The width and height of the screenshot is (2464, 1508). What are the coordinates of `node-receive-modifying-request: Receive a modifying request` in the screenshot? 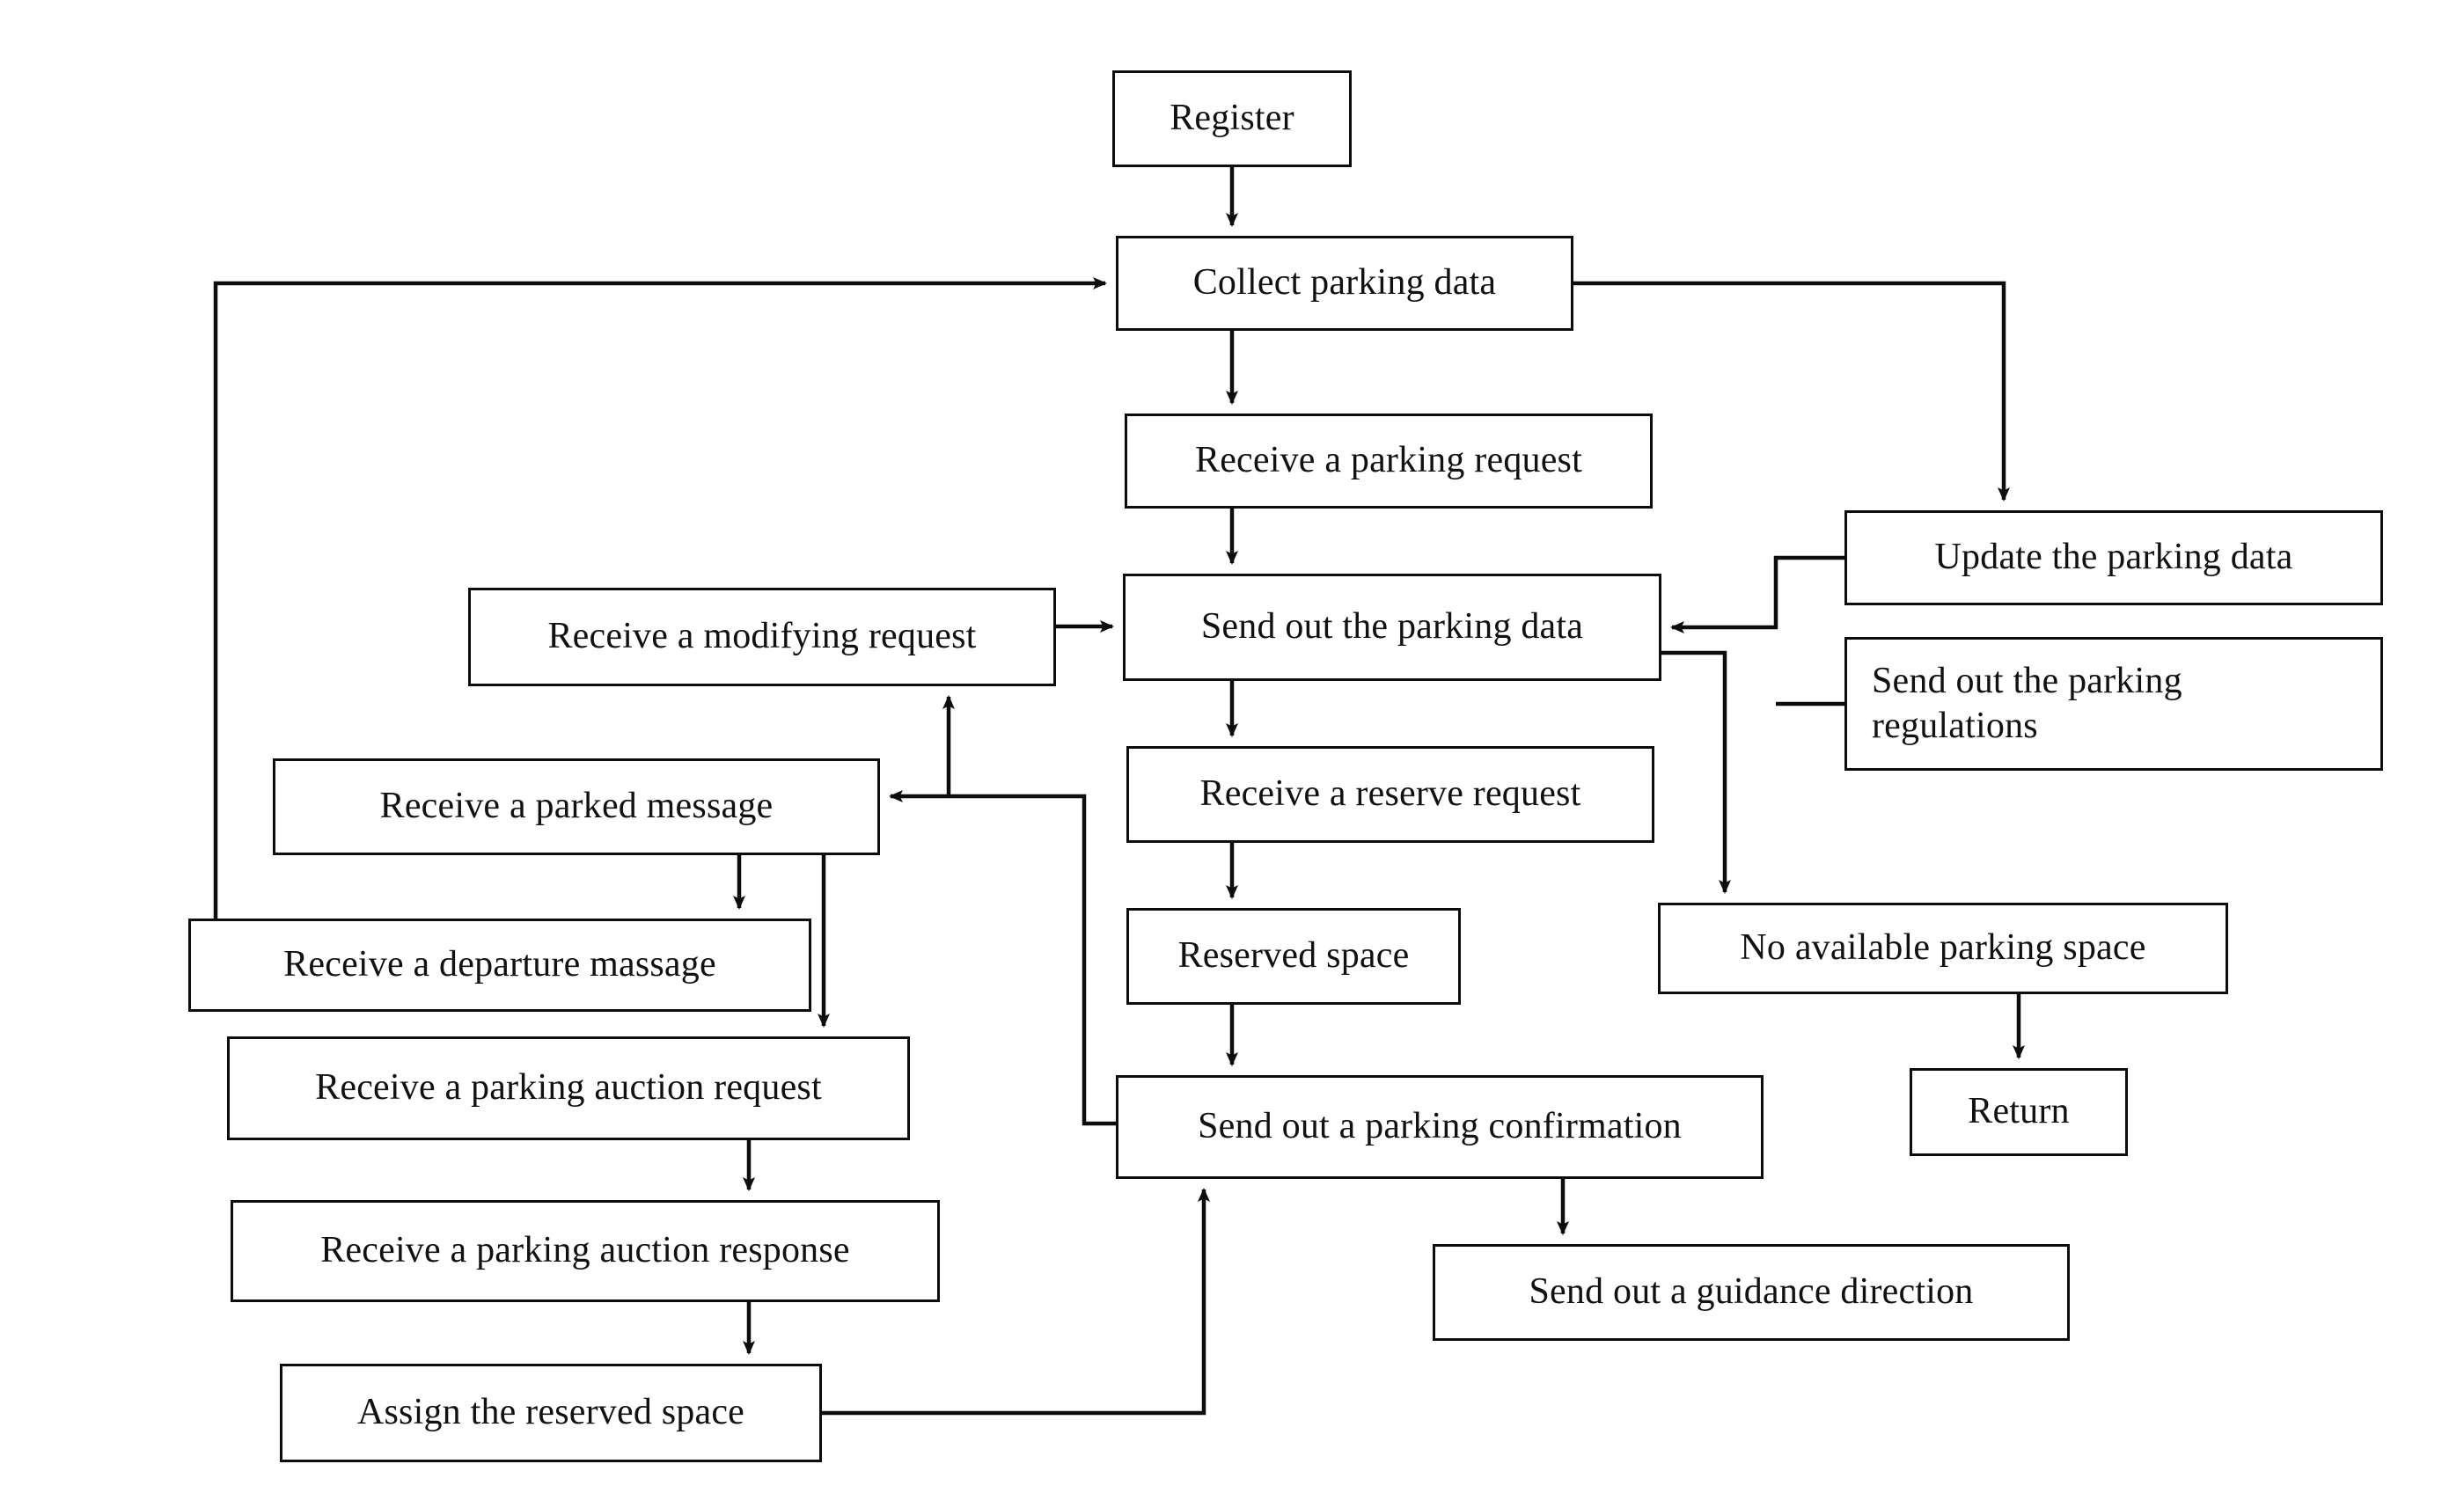 It's located at (762, 637).